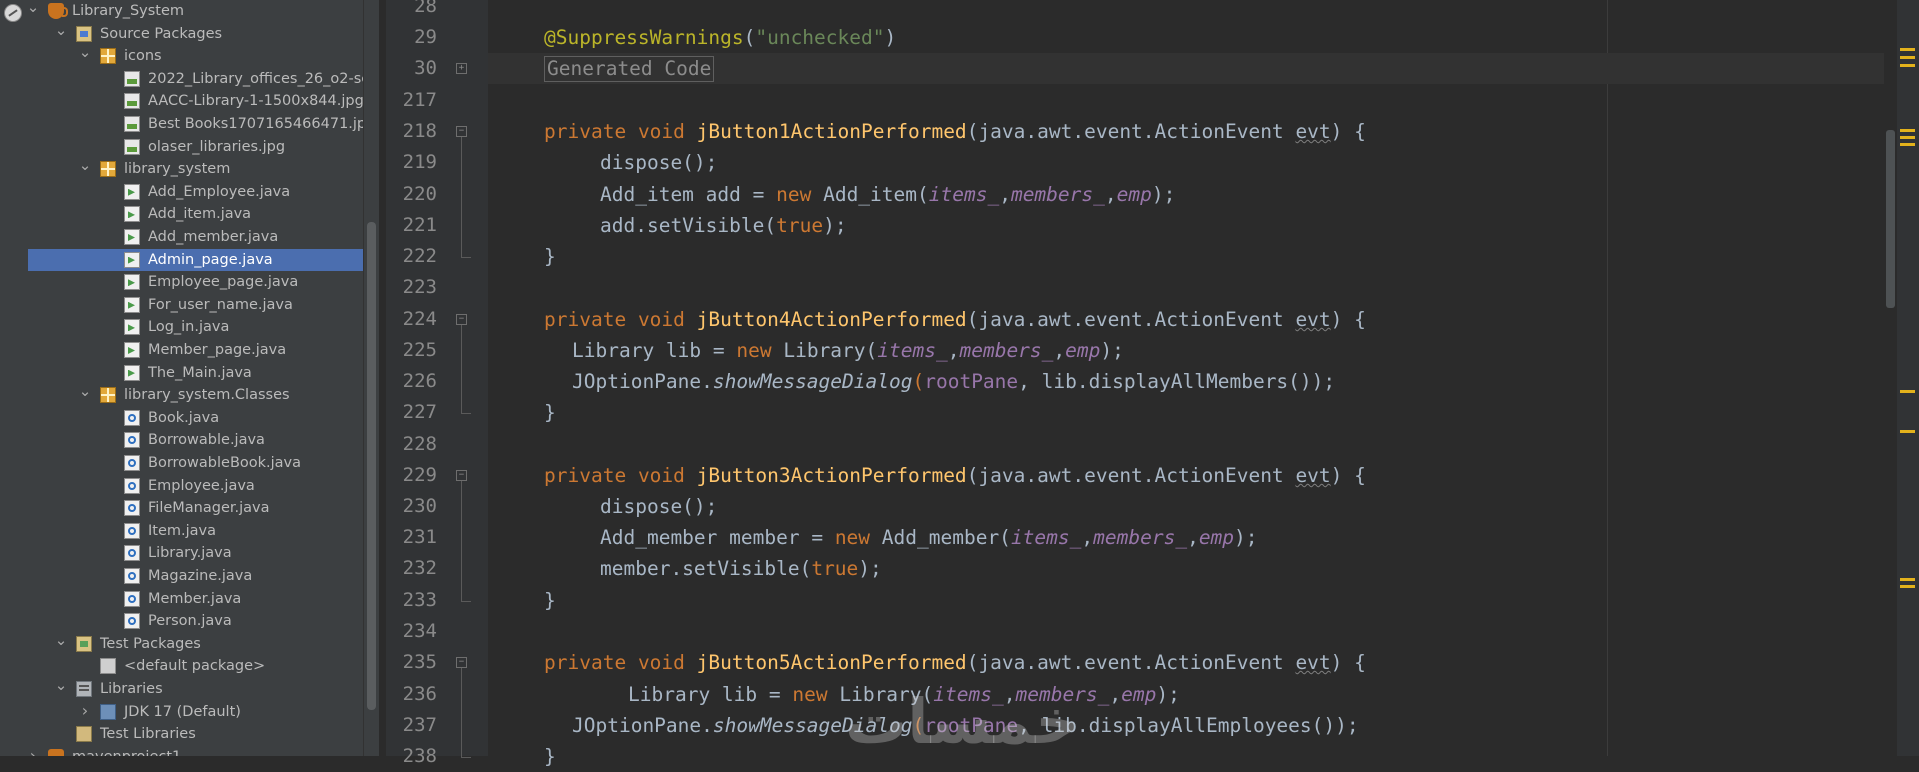 This screenshot has height=772, width=1919. I want to click on tree-item: ⌄ Test Packages, so click(195, 643).